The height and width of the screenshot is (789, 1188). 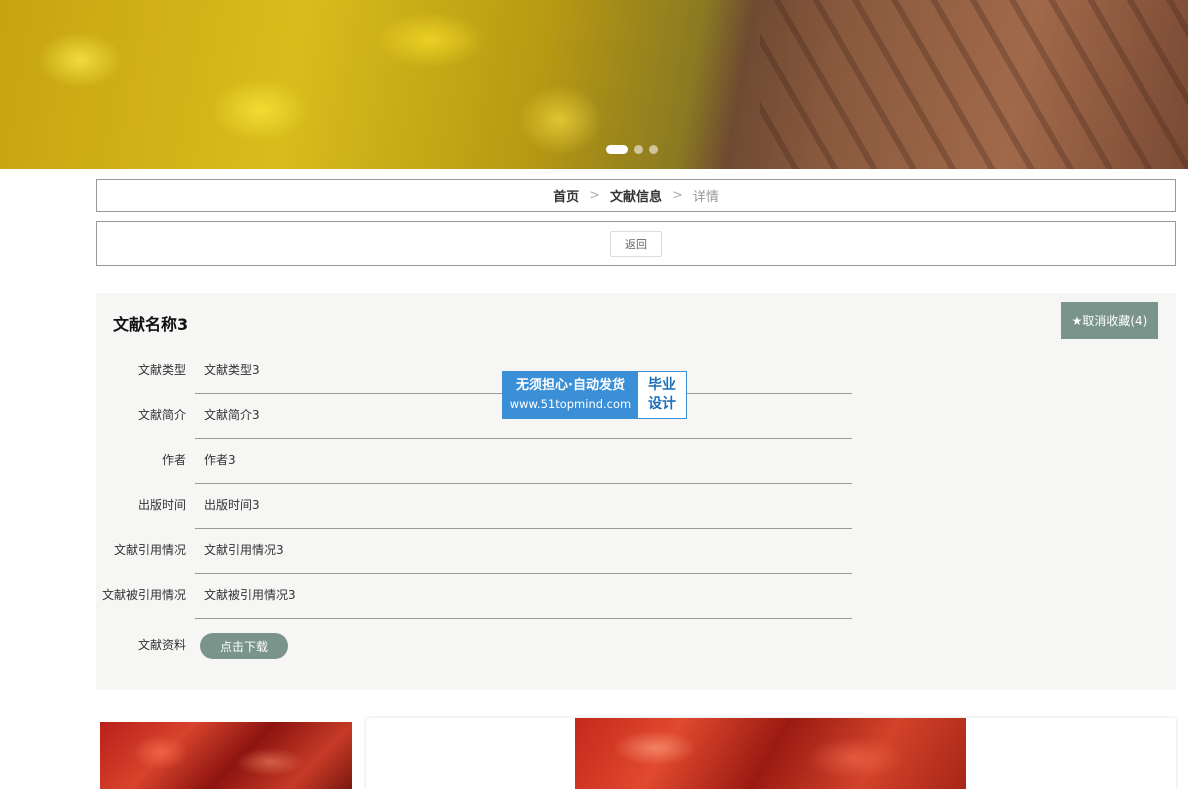 I want to click on field-label: 文献类型, so click(x=161, y=370).